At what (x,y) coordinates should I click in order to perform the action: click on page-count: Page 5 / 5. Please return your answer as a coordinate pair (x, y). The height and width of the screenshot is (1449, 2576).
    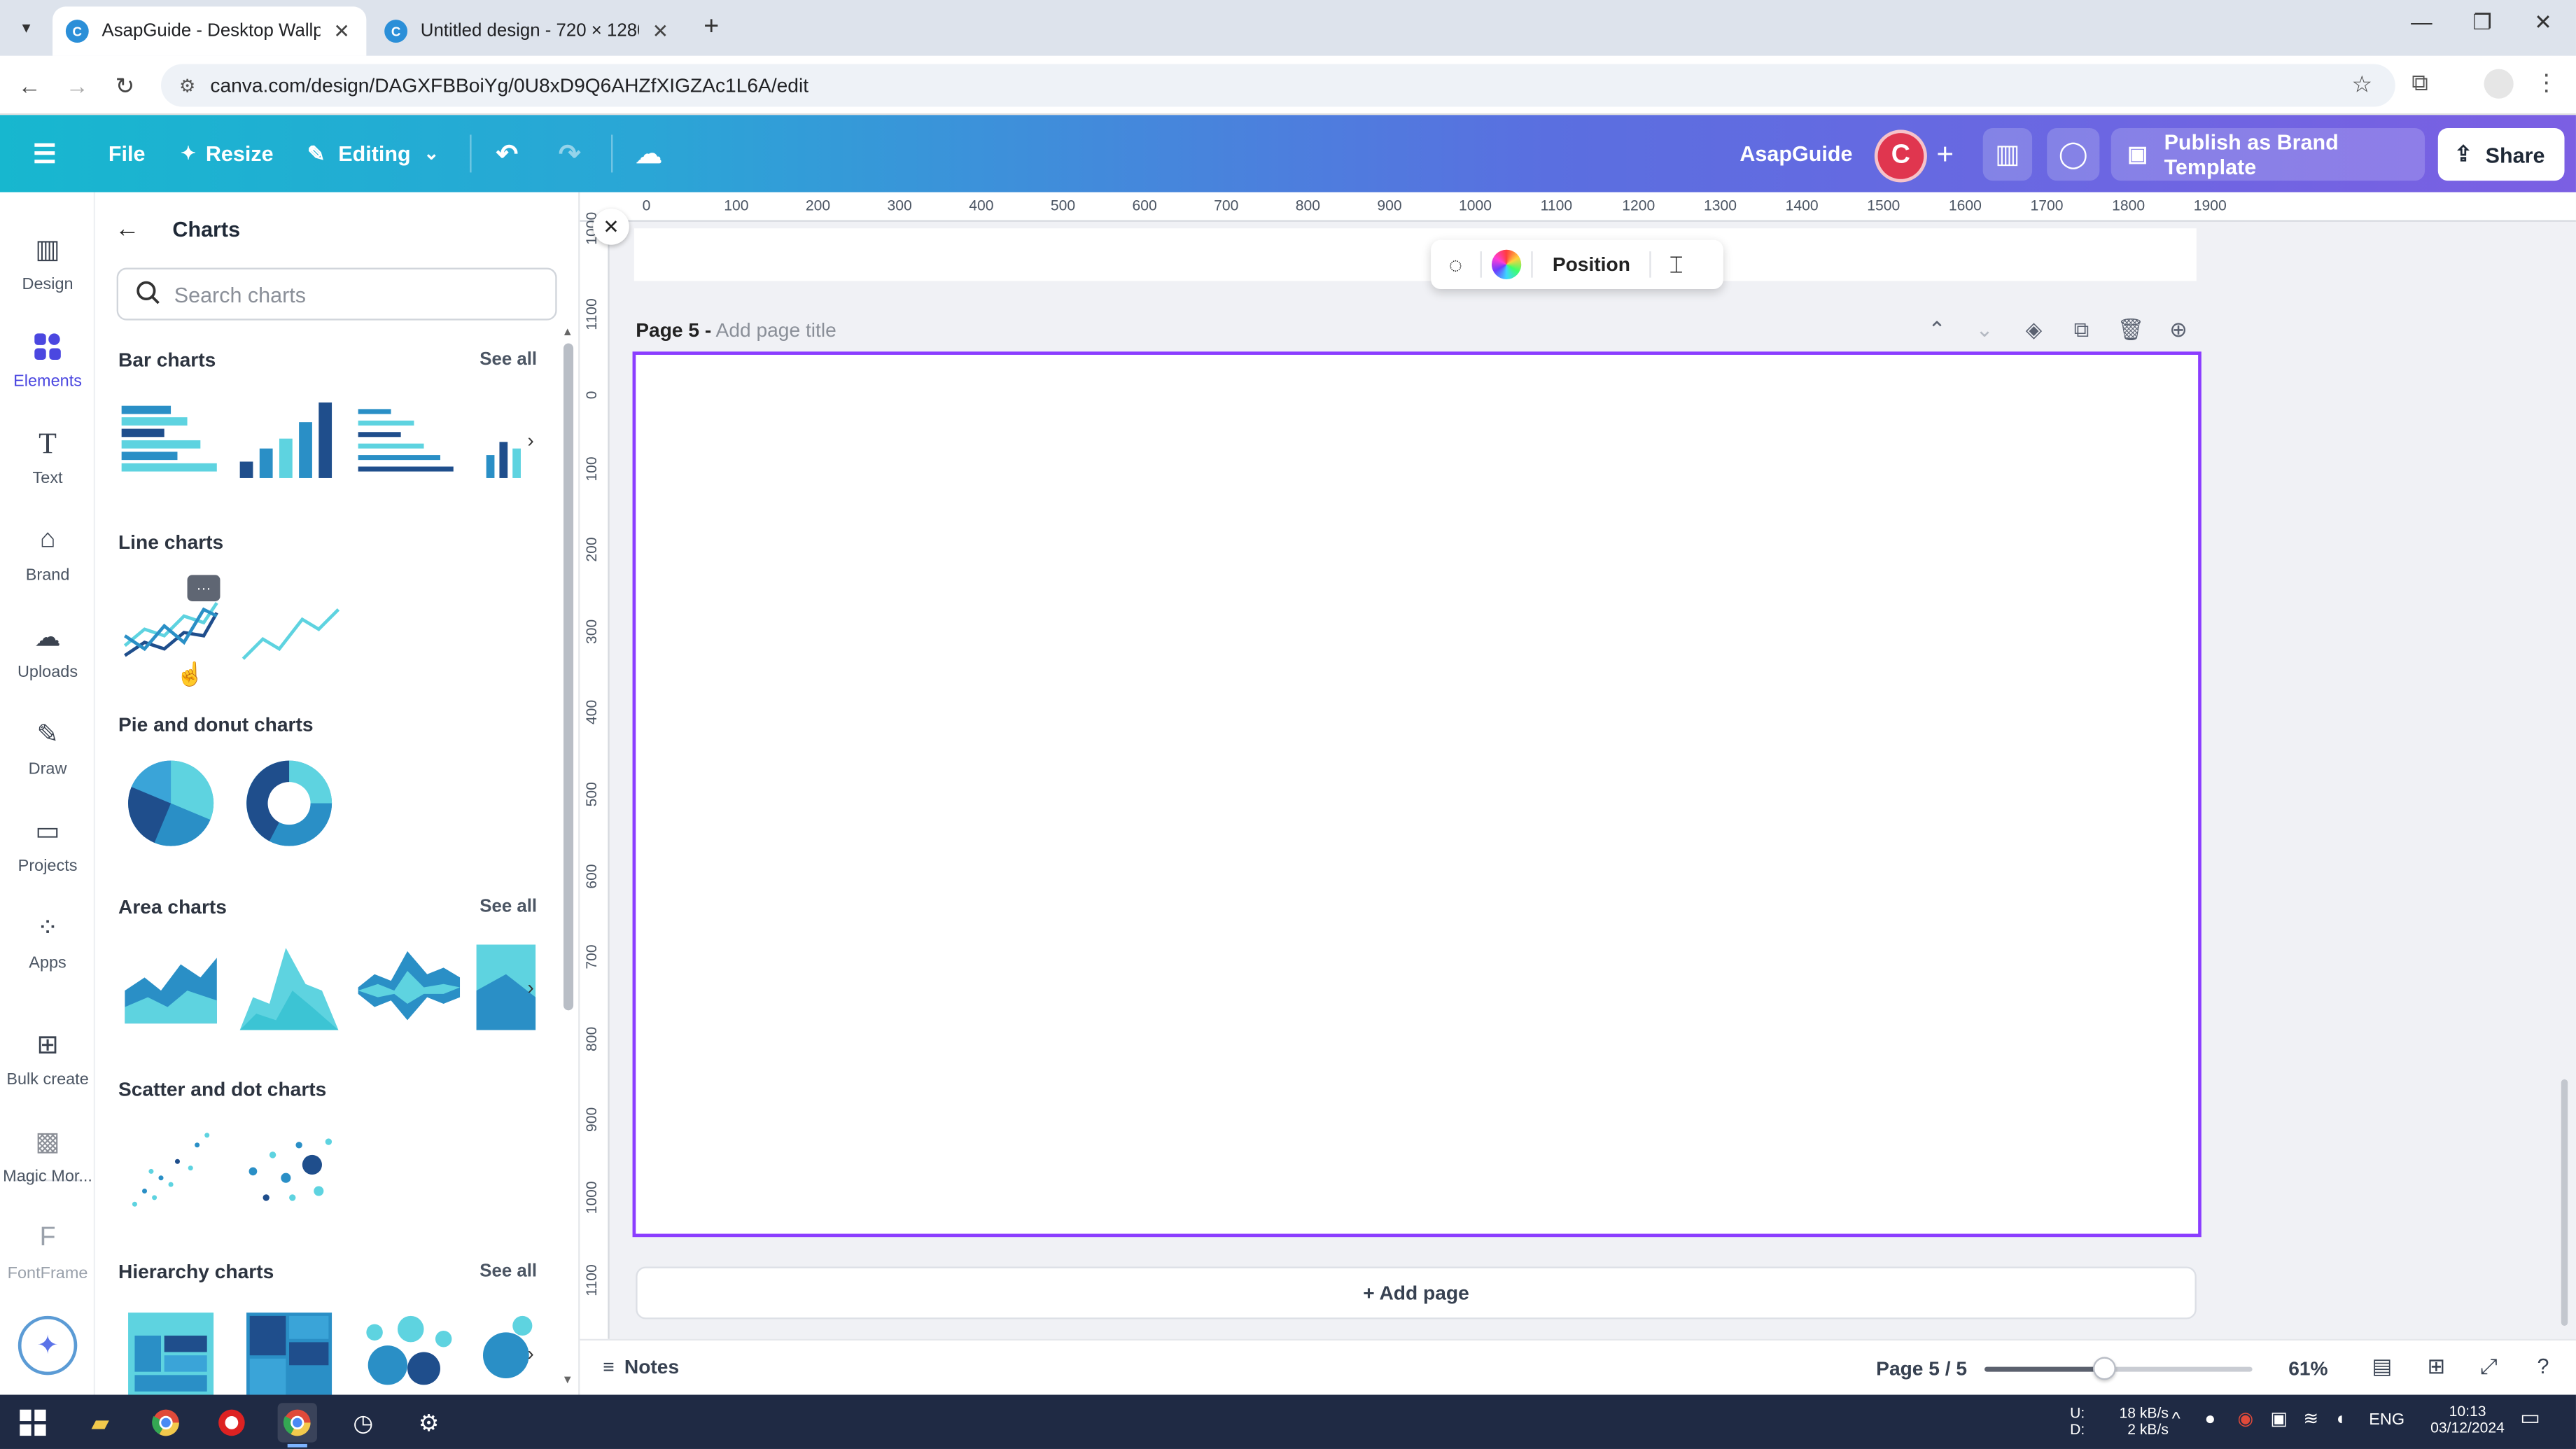
    Looking at the image, I should click on (1921, 1368).